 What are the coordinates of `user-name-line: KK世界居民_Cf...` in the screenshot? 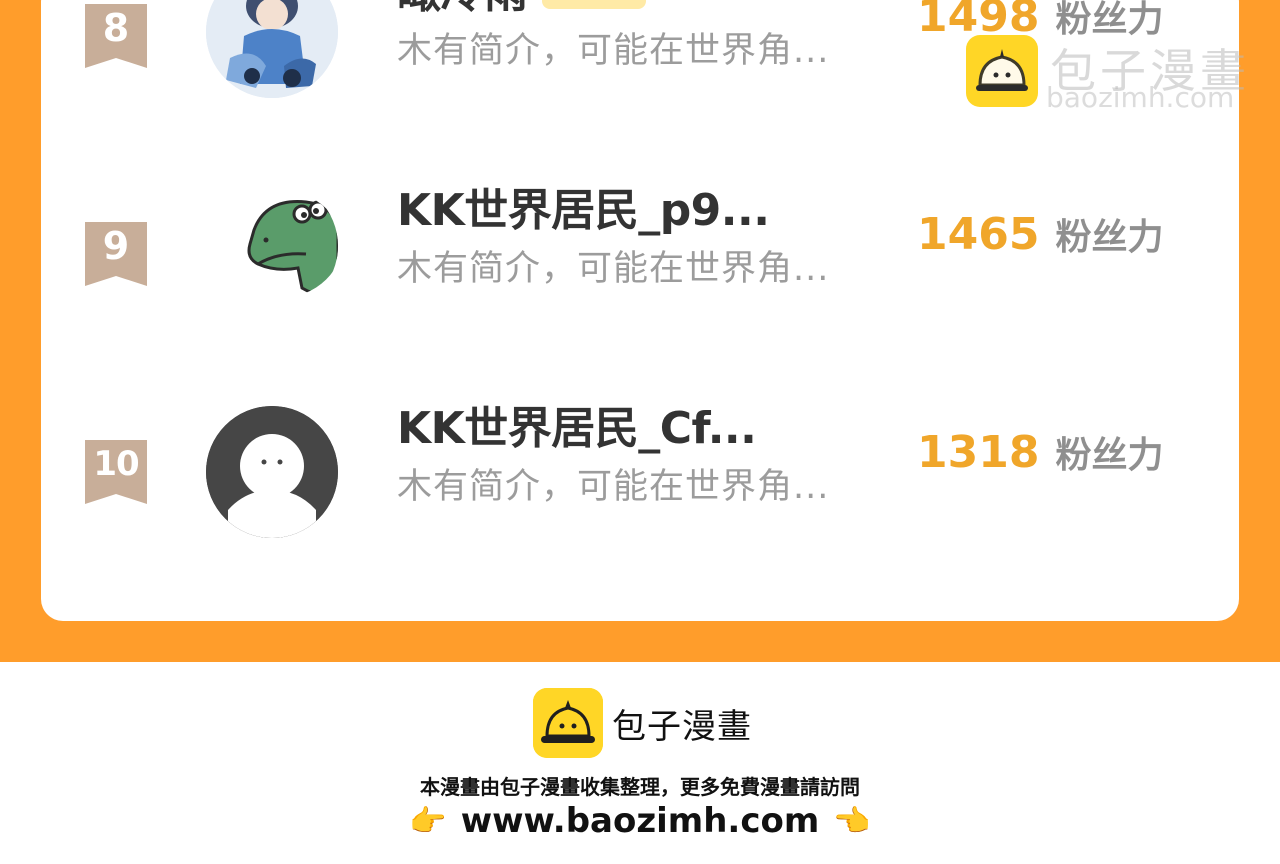 It's located at (577, 424).